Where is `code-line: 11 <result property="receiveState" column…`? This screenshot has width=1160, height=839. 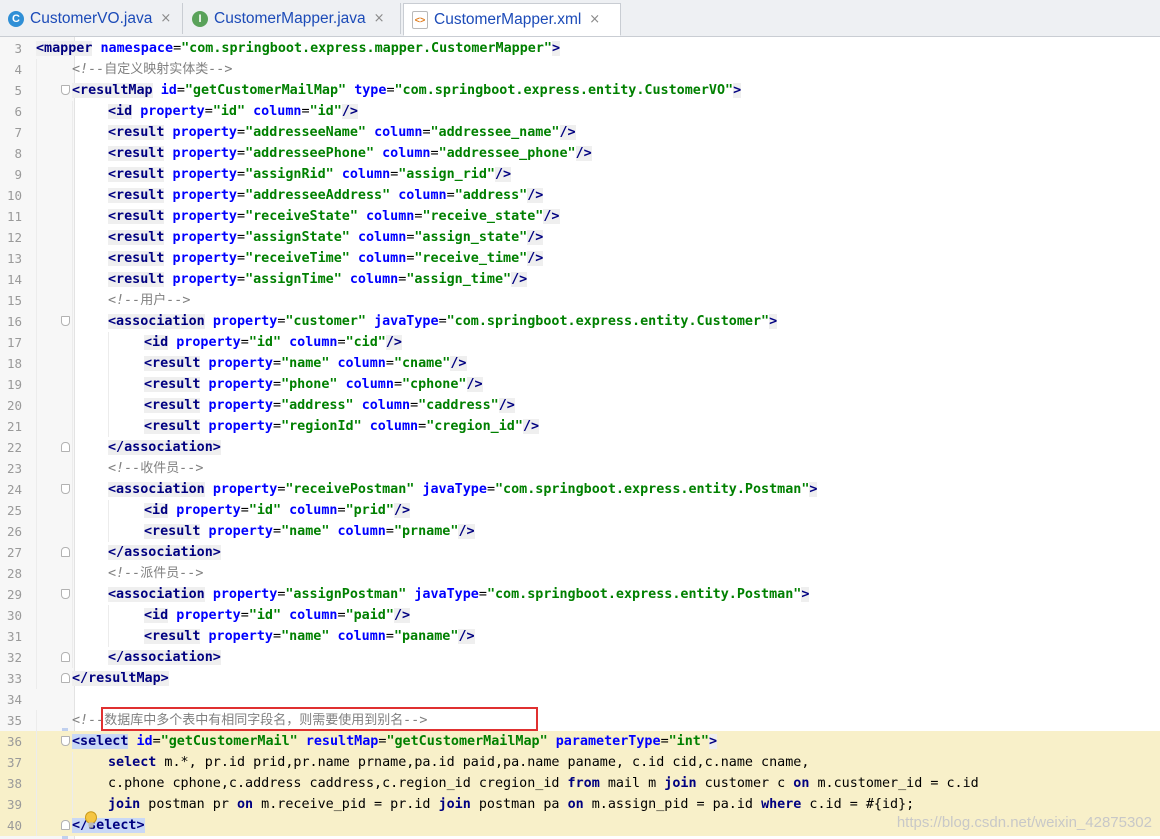
code-line: 11 <result property="receiveState" column… is located at coordinates (580, 216).